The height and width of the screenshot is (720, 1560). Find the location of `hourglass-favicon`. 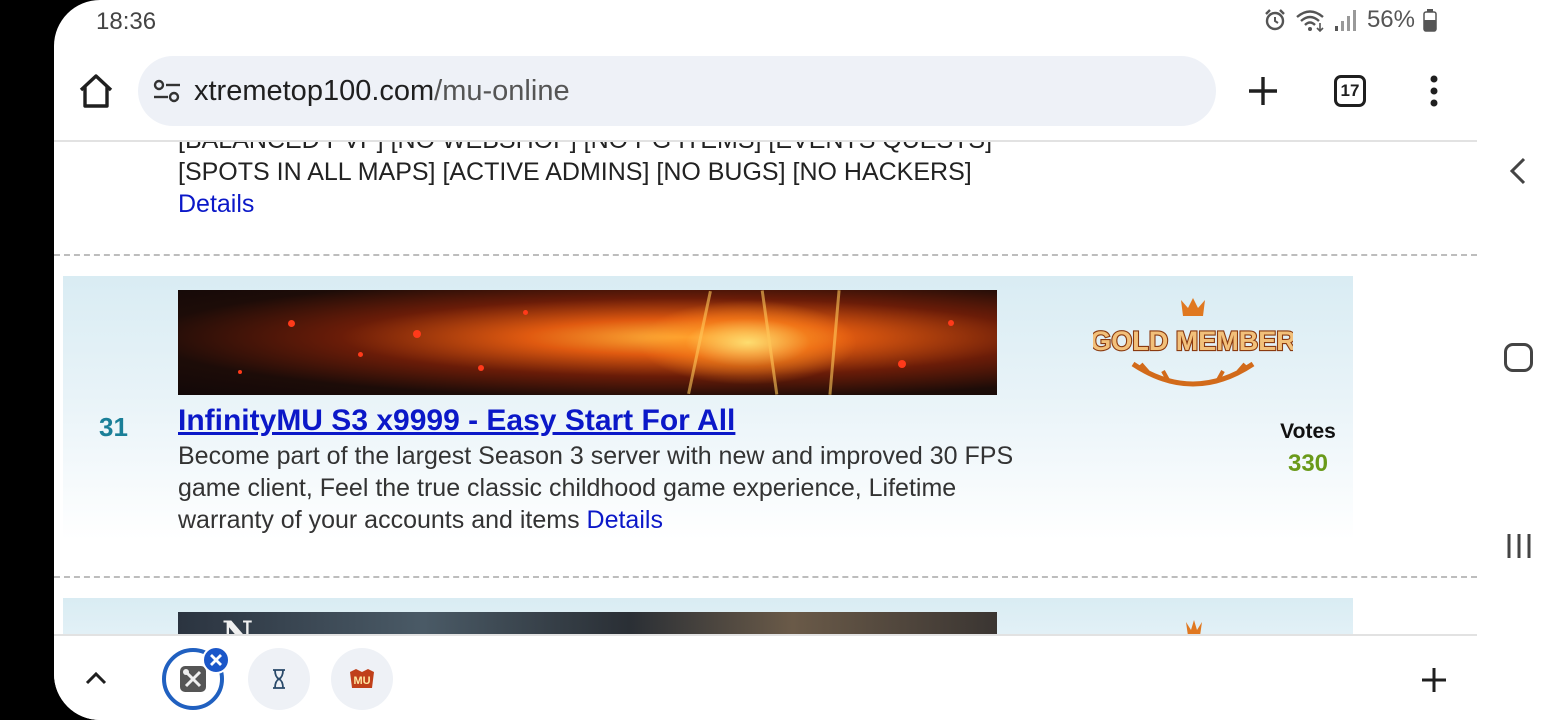

hourglass-favicon is located at coordinates (279, 679).